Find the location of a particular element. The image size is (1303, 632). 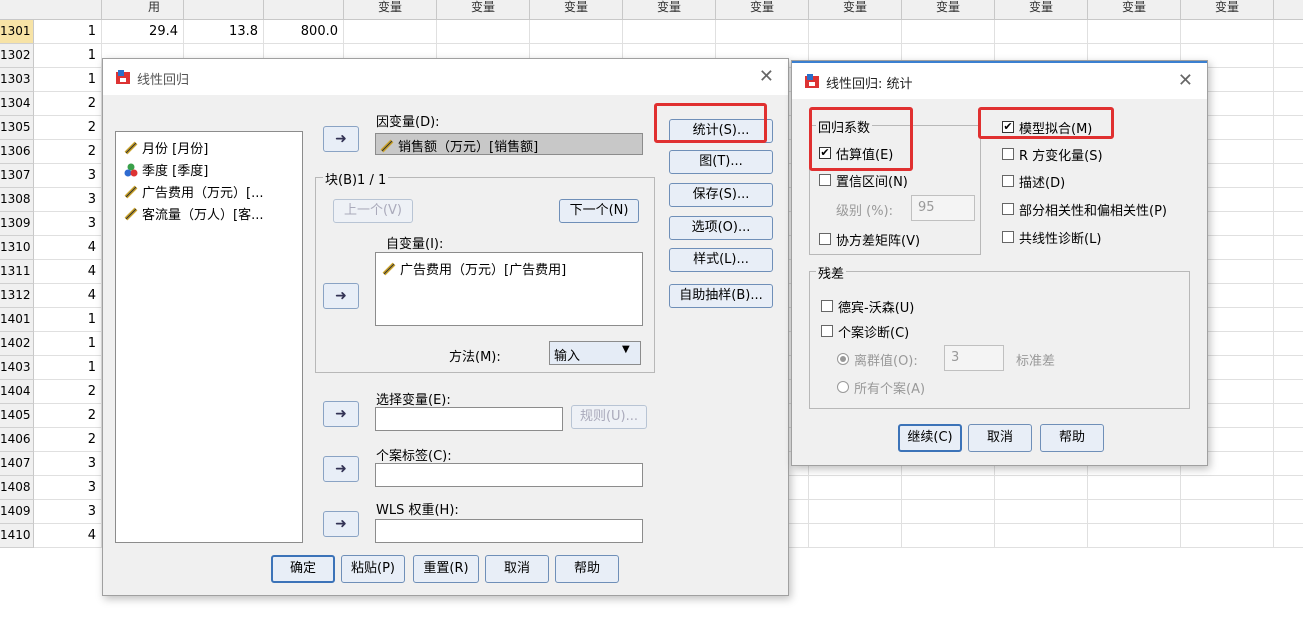

all-cases-radio is located at coordinates (843, 387).